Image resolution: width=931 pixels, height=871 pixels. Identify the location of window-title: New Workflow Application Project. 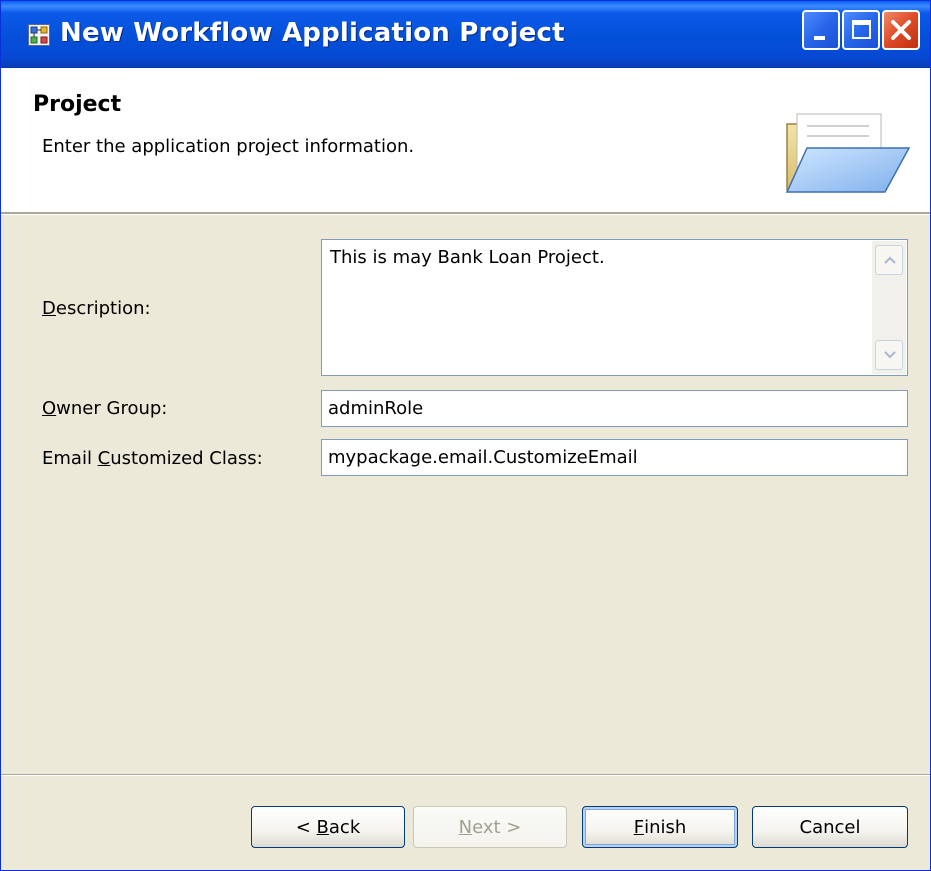
(312, 33).